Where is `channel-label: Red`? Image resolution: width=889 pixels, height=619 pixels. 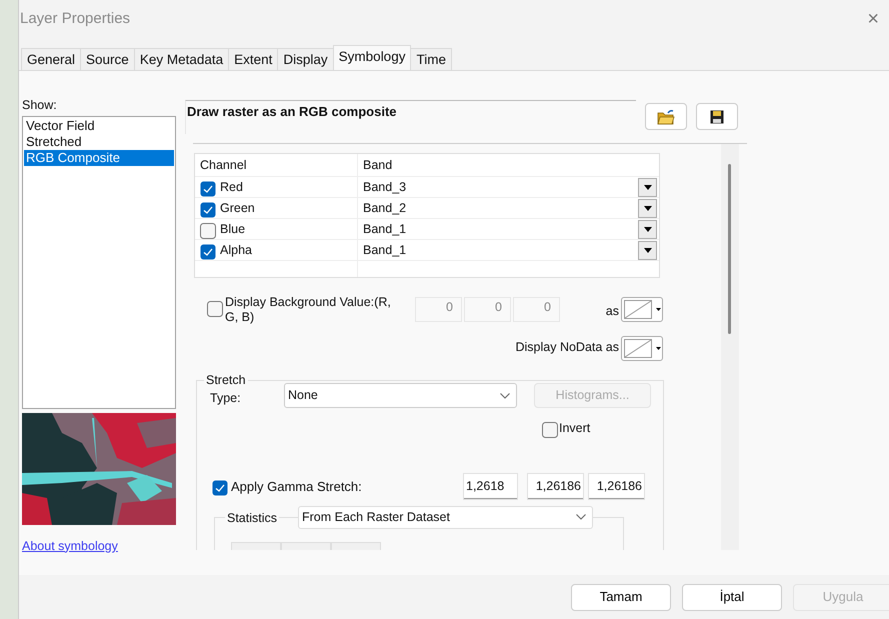
channel-label: Red is located at coordinates (231, 187).